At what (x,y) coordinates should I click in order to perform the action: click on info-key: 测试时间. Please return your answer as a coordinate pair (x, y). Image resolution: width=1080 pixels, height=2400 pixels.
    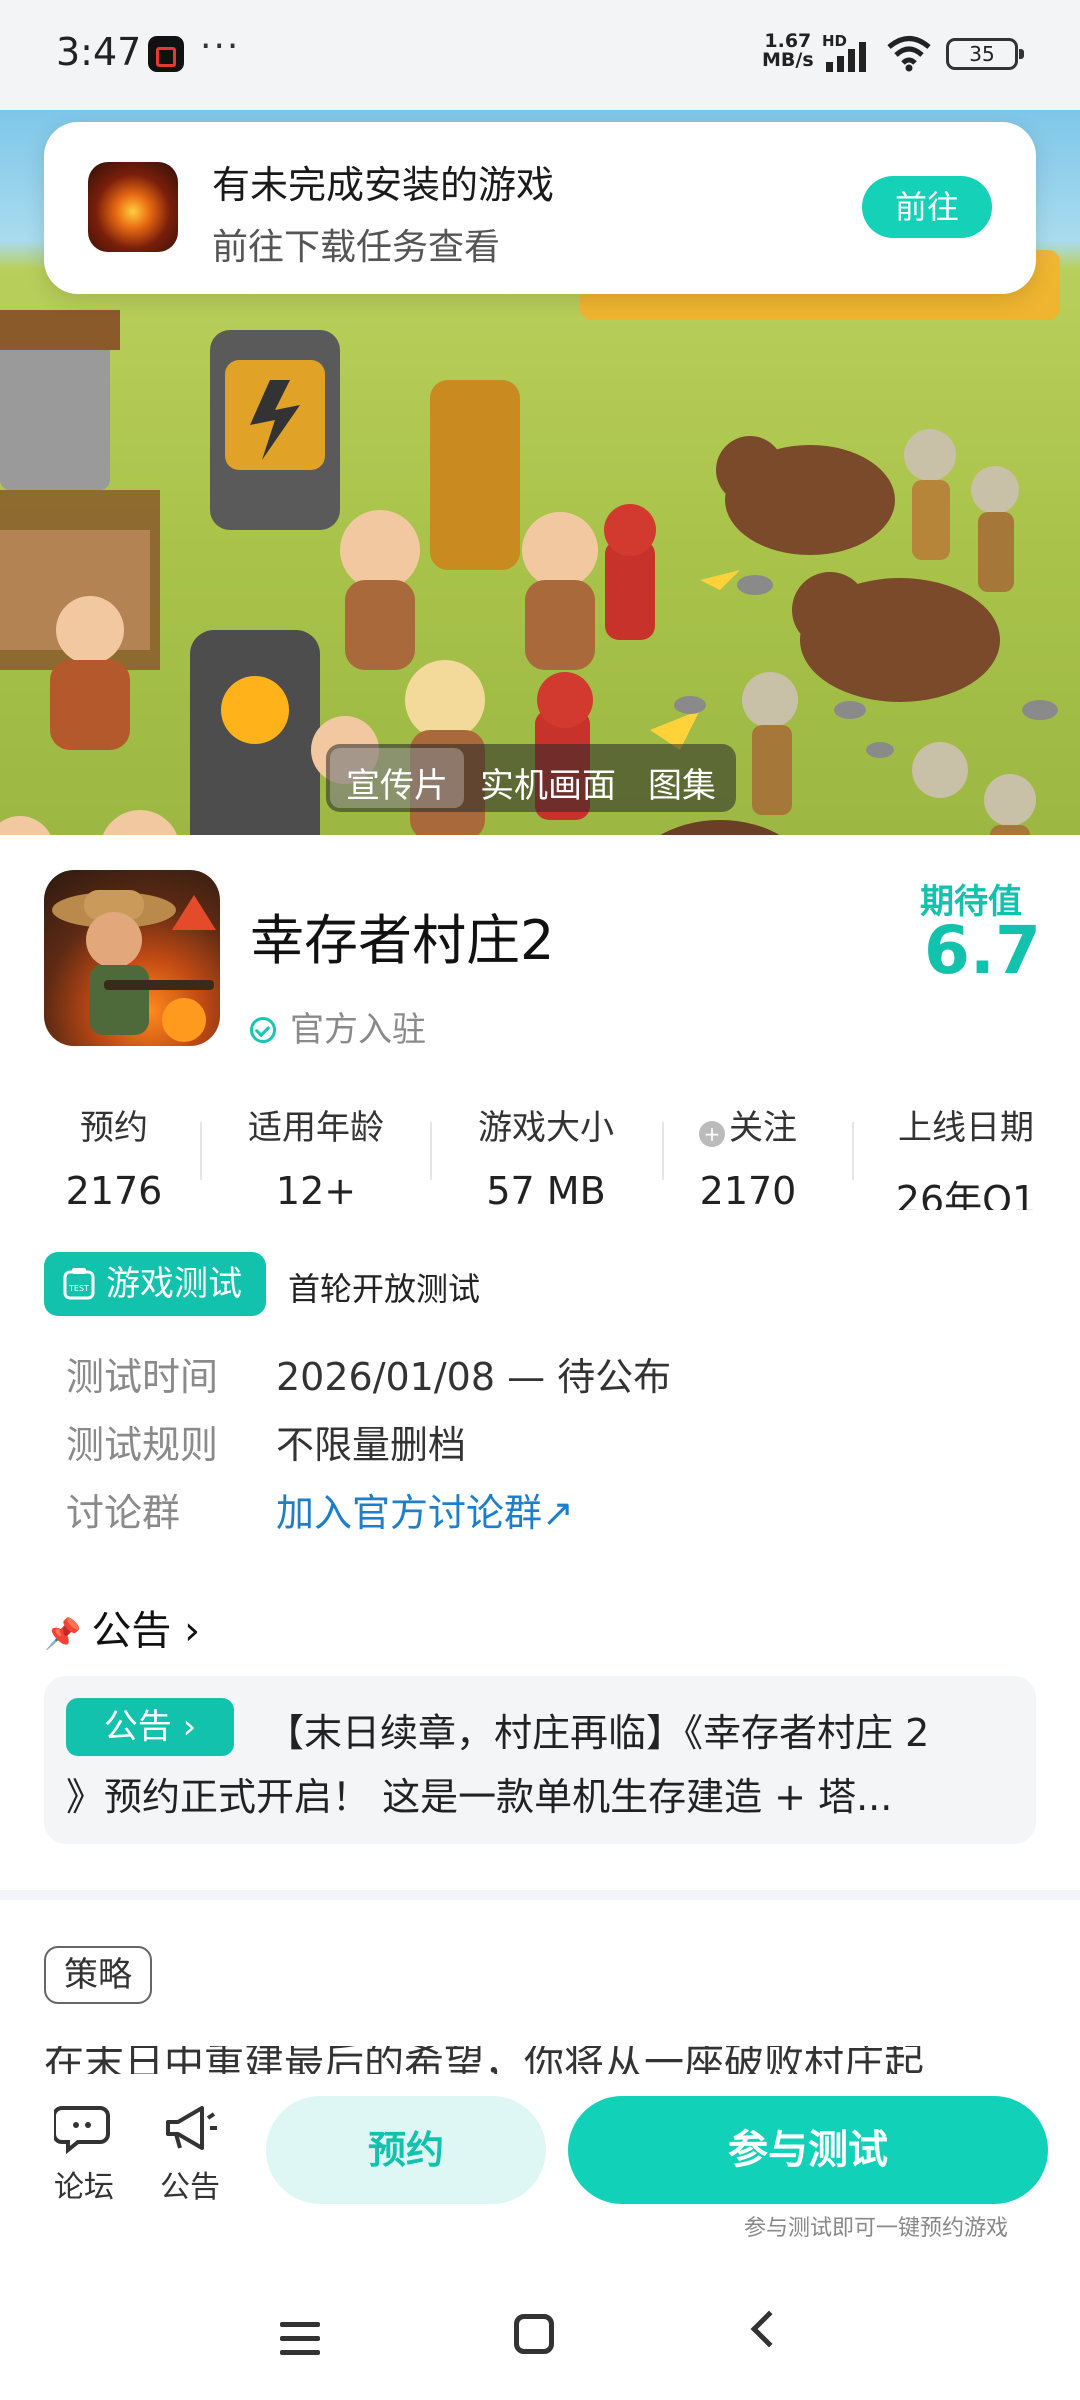
    Looking at the image, I should click on (142, 1377).